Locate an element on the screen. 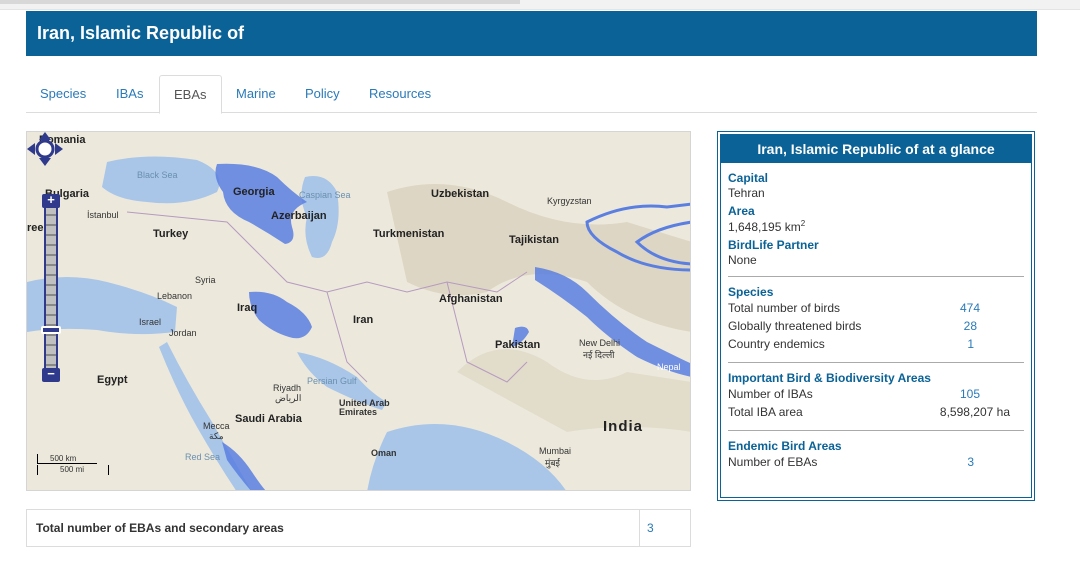 The width and height of the screenshot is (1080, 579). area-unit-sup: 2 is located at coordinates (803, 223).